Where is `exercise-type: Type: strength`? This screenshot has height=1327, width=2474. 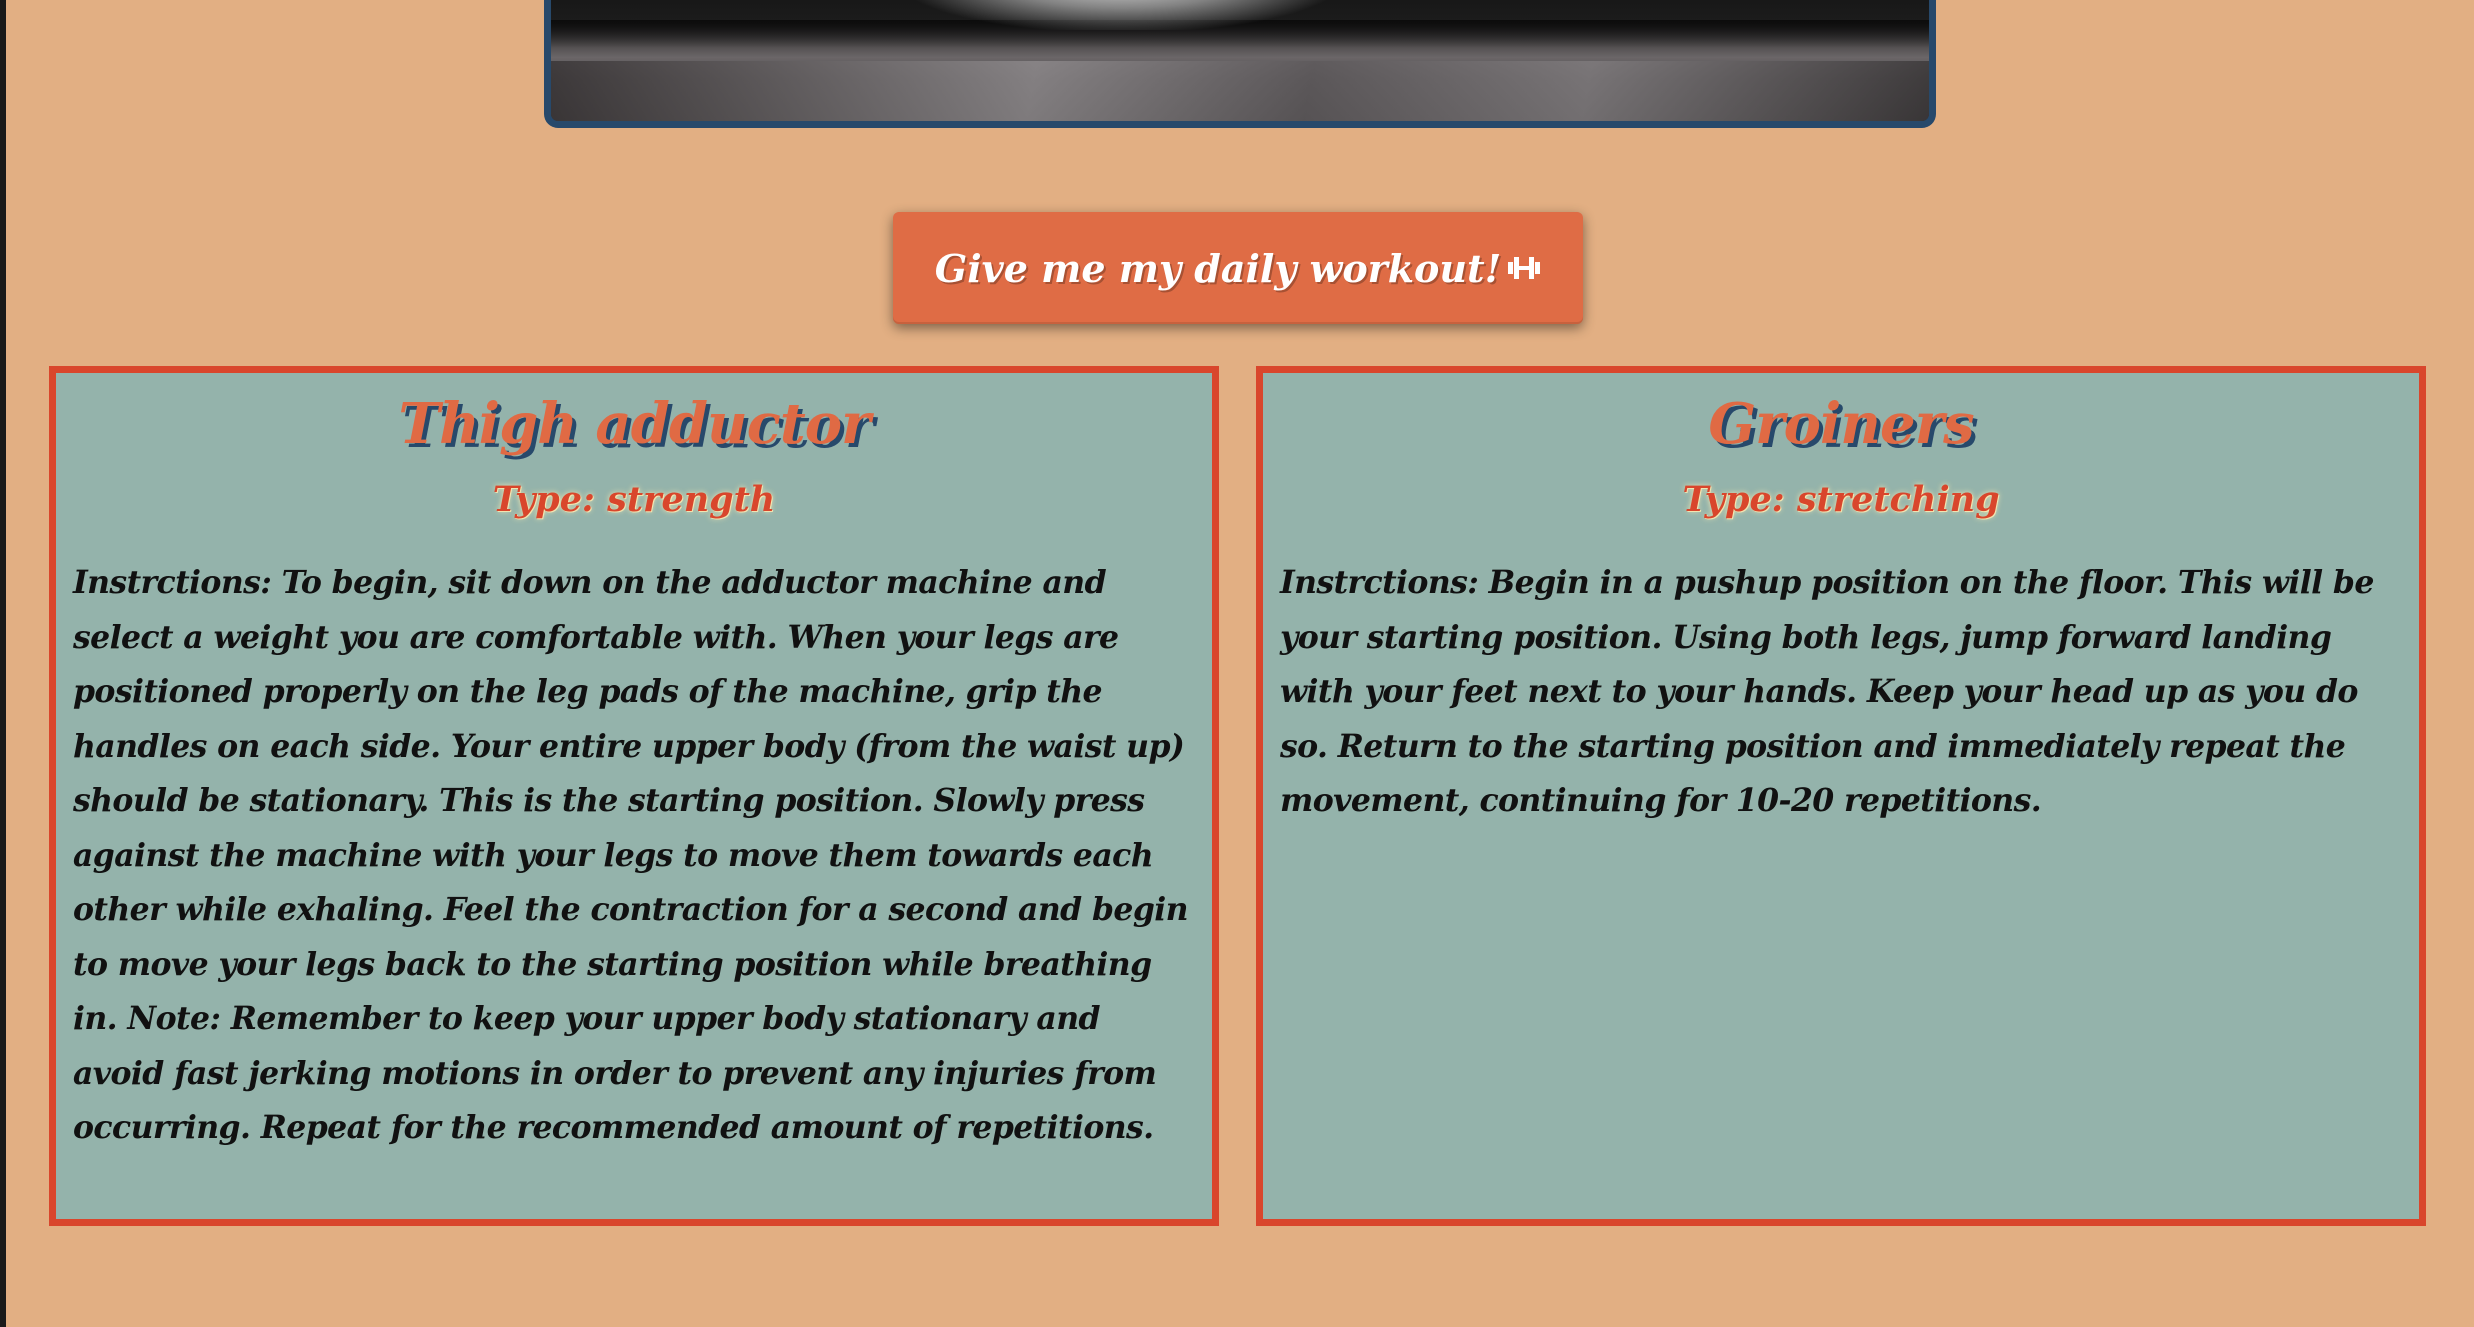 exercise-type: Type: strength is located at coordinates (634, 499).